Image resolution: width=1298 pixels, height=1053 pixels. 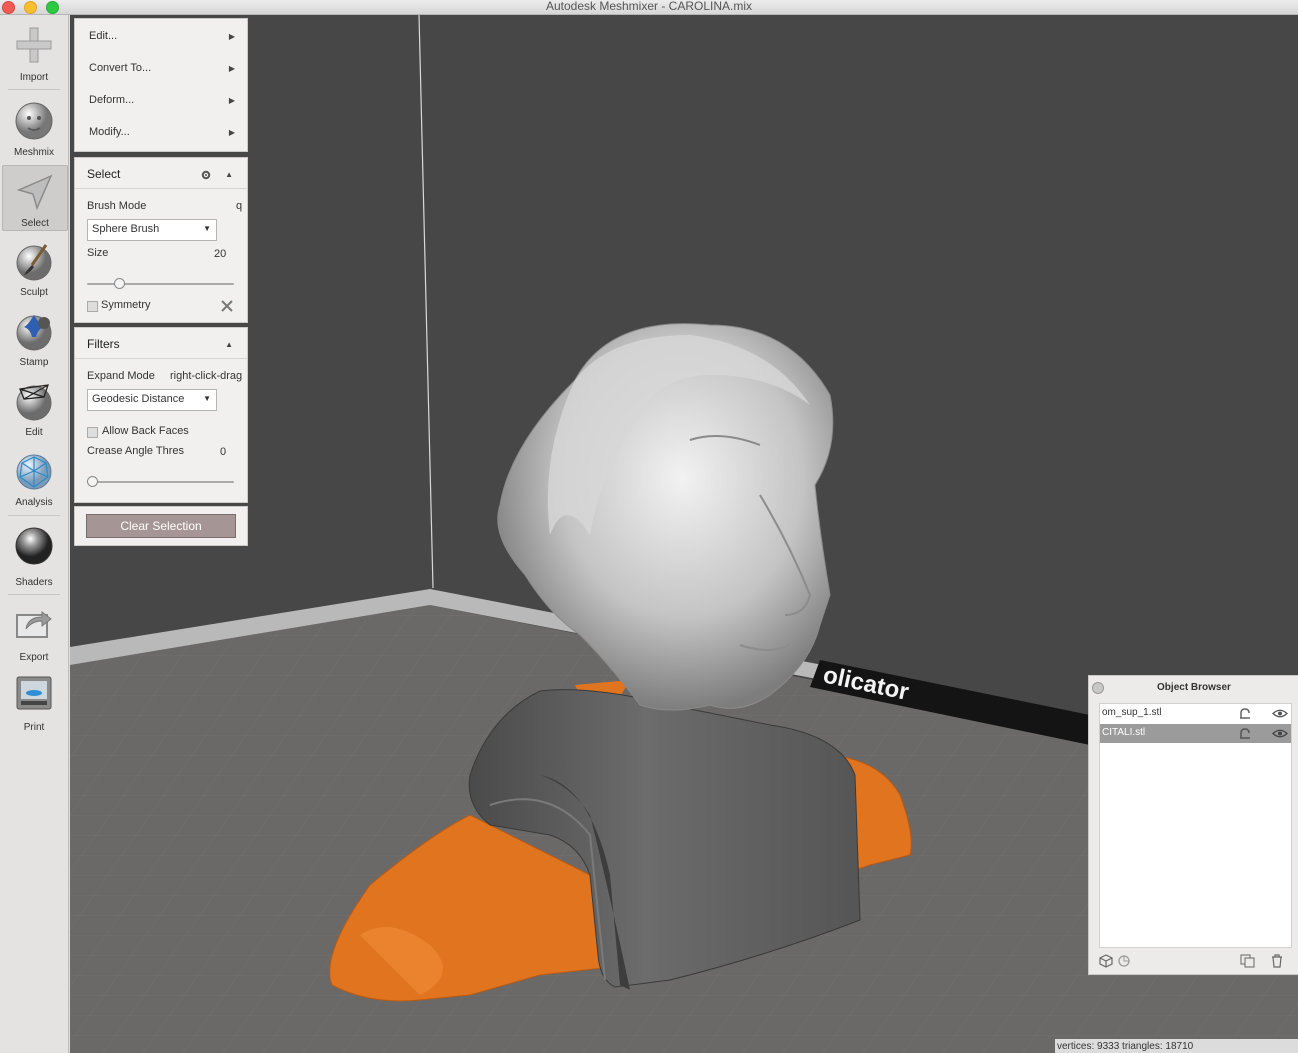 I want to click on toolbar-sculpt-label: Sculpt, so click(x=34, y=292).